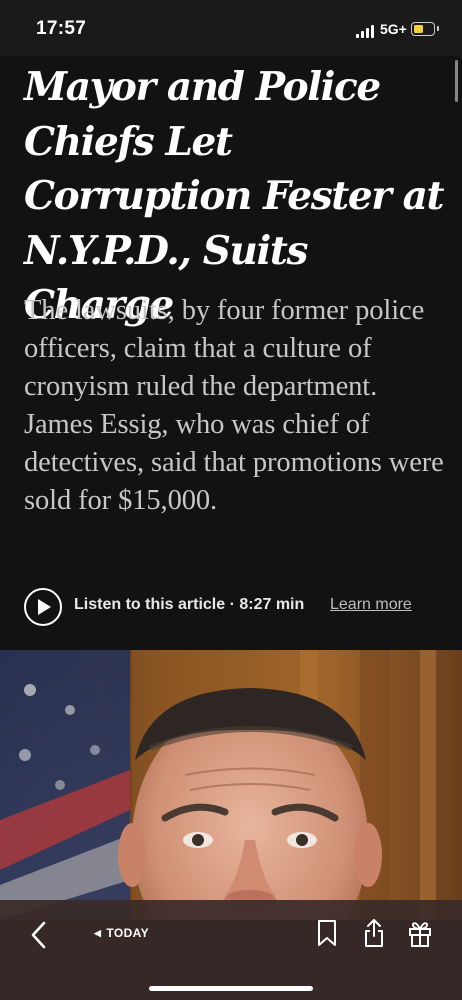 This screenshot has height=1000, width=462. Describe the element at coordinates (393, 29) in the screenshot. I see `network-type: 5G+` at that location.